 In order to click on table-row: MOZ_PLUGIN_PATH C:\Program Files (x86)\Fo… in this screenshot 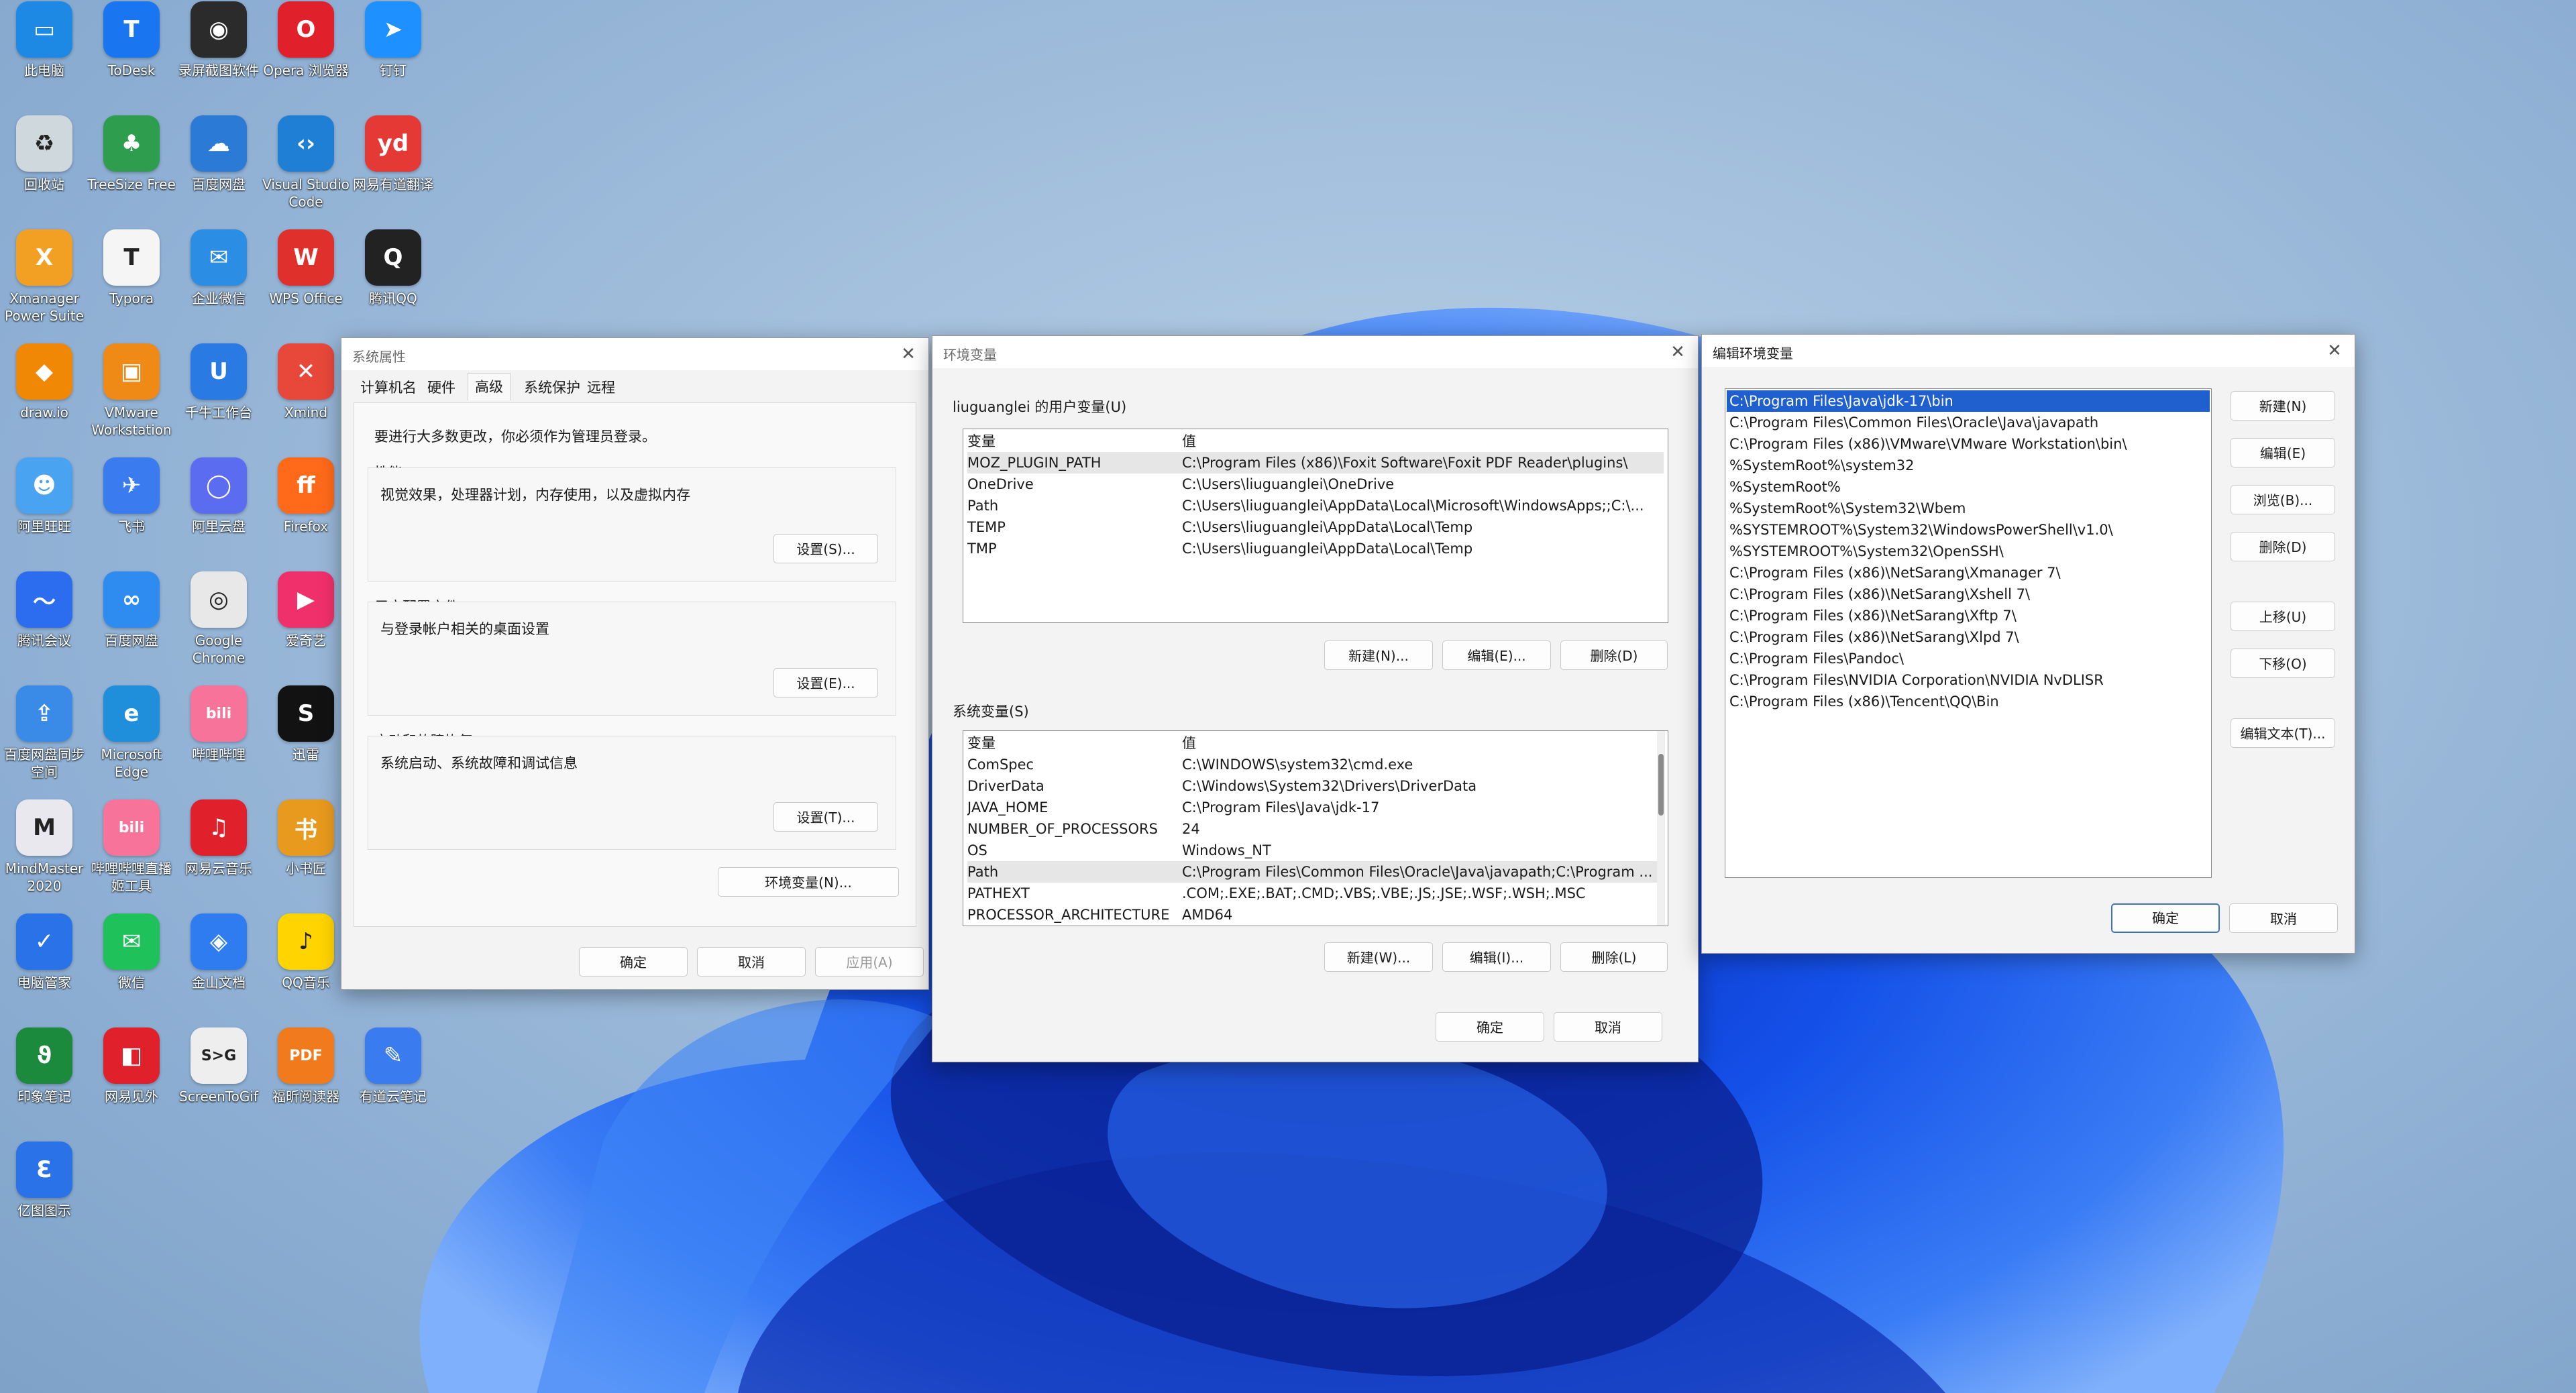, I will do `click(1315, 463)`.